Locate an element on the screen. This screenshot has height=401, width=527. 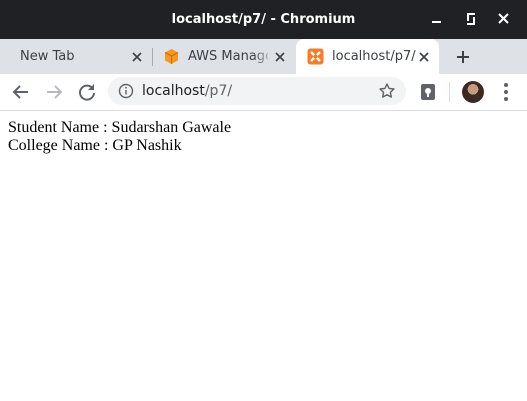
maximize-icon is located at coordinates (471, 19).